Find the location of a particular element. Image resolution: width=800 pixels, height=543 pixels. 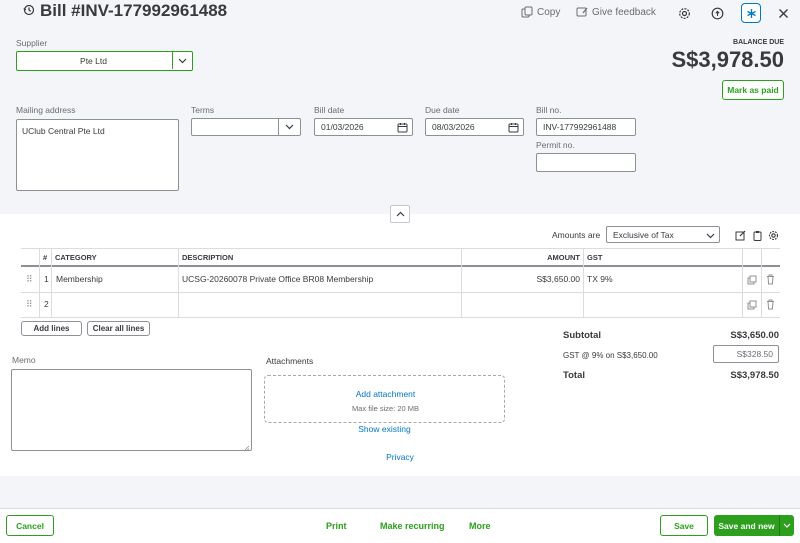

table-header-border is located at coordinates (400, 266).